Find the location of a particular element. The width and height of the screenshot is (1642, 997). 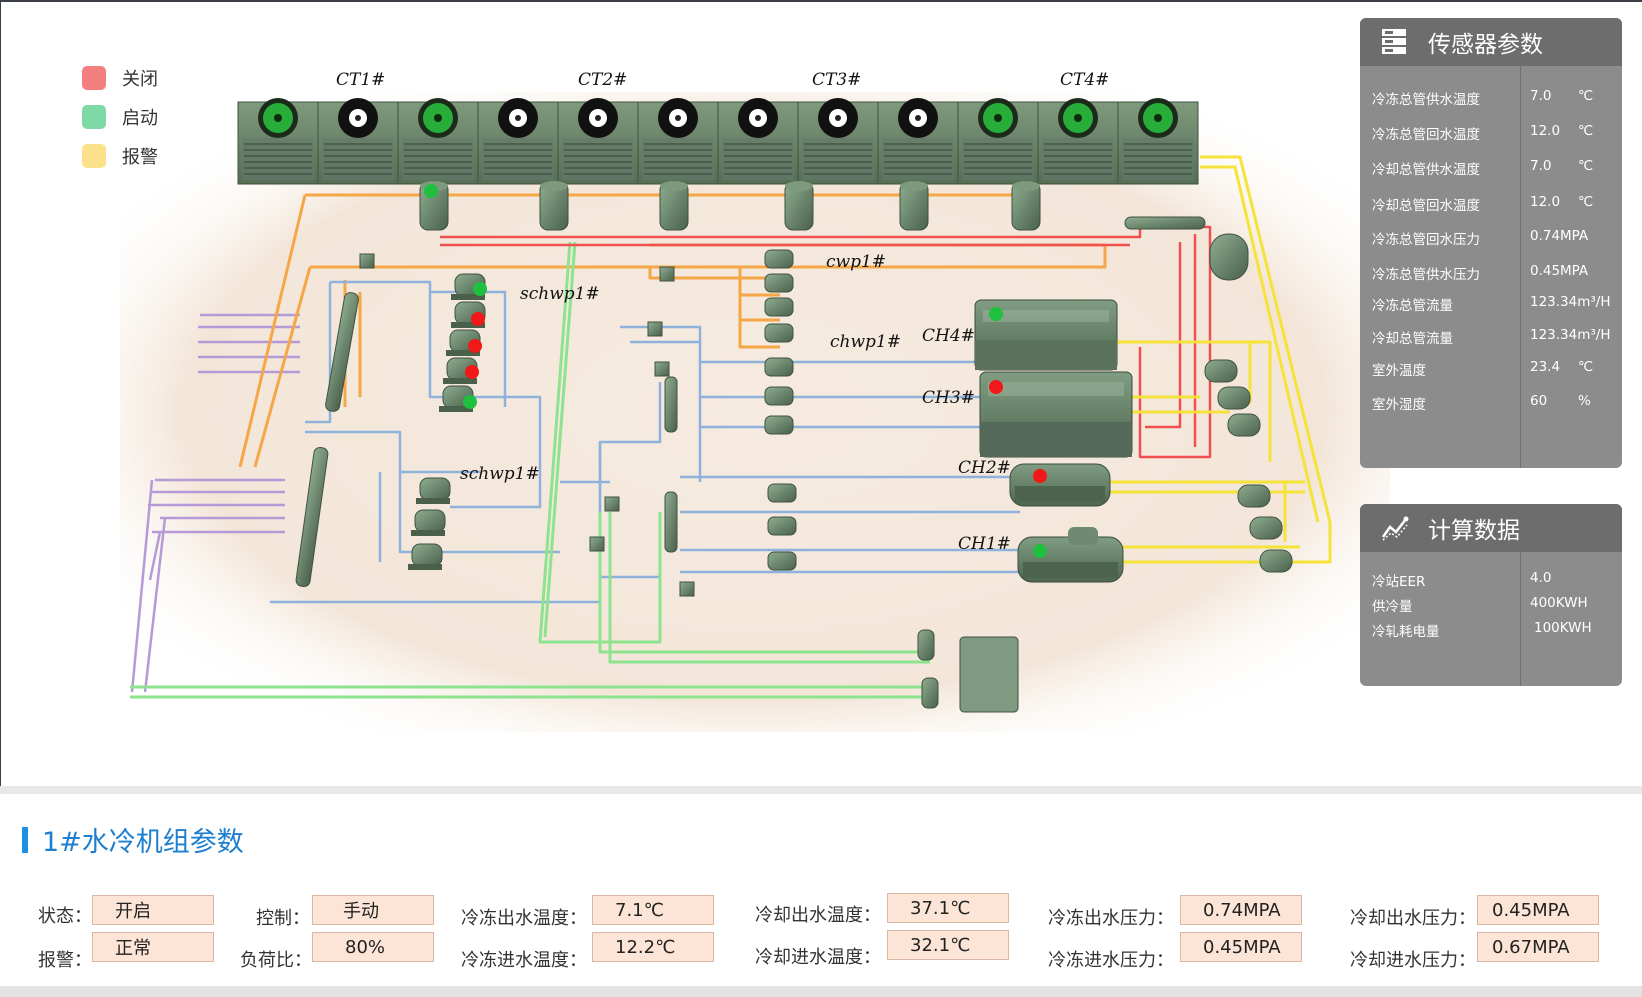

sensor-name: 冷冻总管流量 is located at coordinates (1412, 306).